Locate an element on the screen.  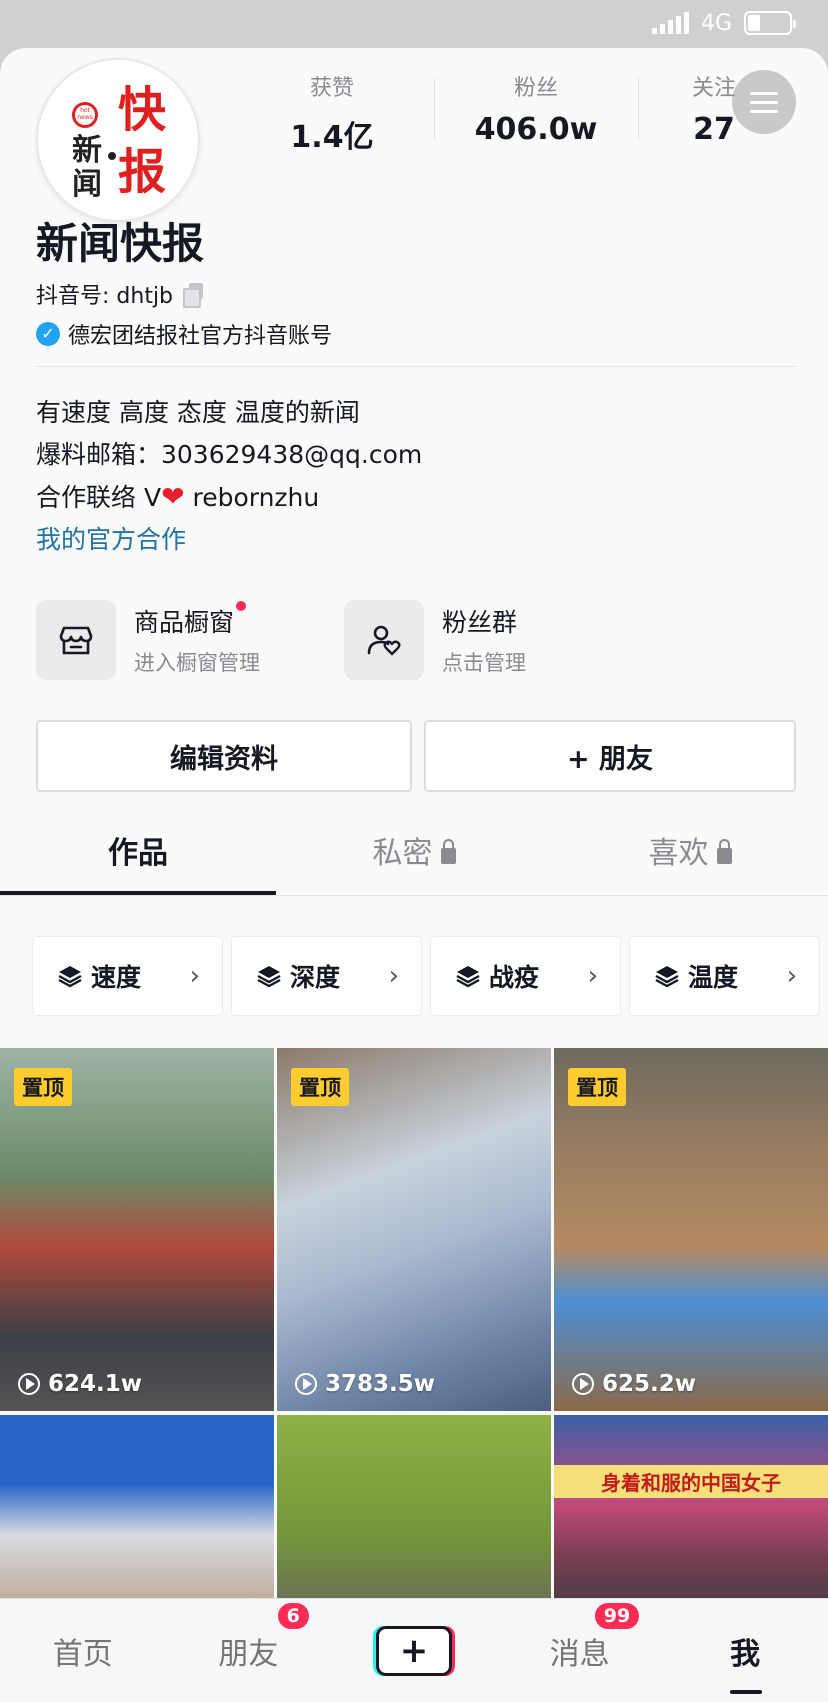
douyin-id-row: 抖音号: dhtjb is located at coordinates (120, 294).